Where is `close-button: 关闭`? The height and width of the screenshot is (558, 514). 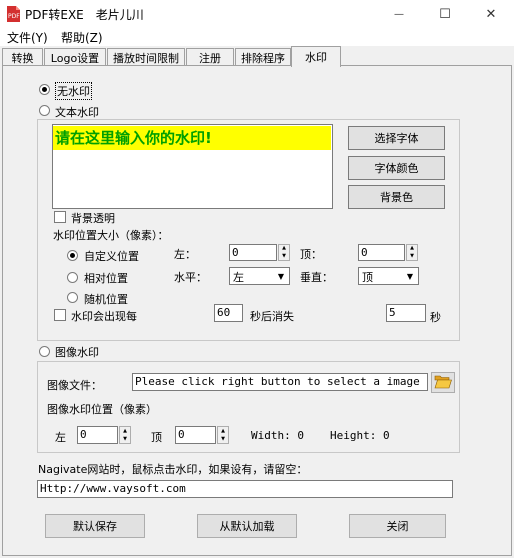 close-button: 关闭 is located at coordinates (397, 526).